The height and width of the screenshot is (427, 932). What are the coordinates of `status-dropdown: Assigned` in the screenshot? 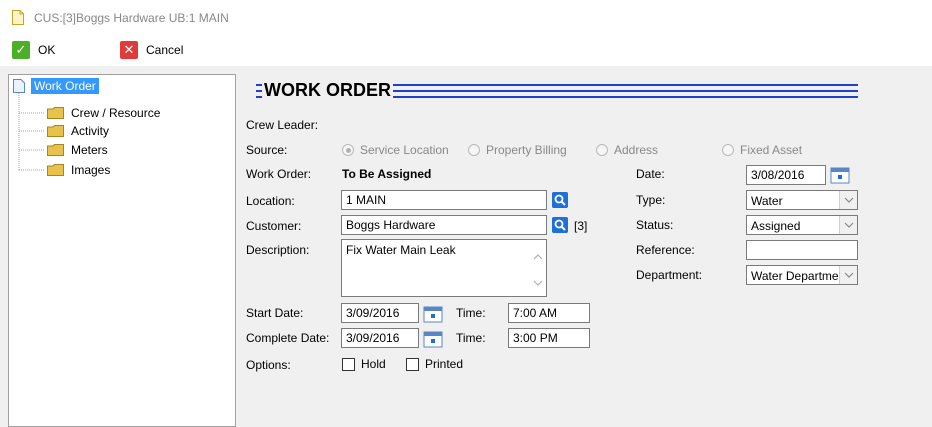 It's located at (802, 225).